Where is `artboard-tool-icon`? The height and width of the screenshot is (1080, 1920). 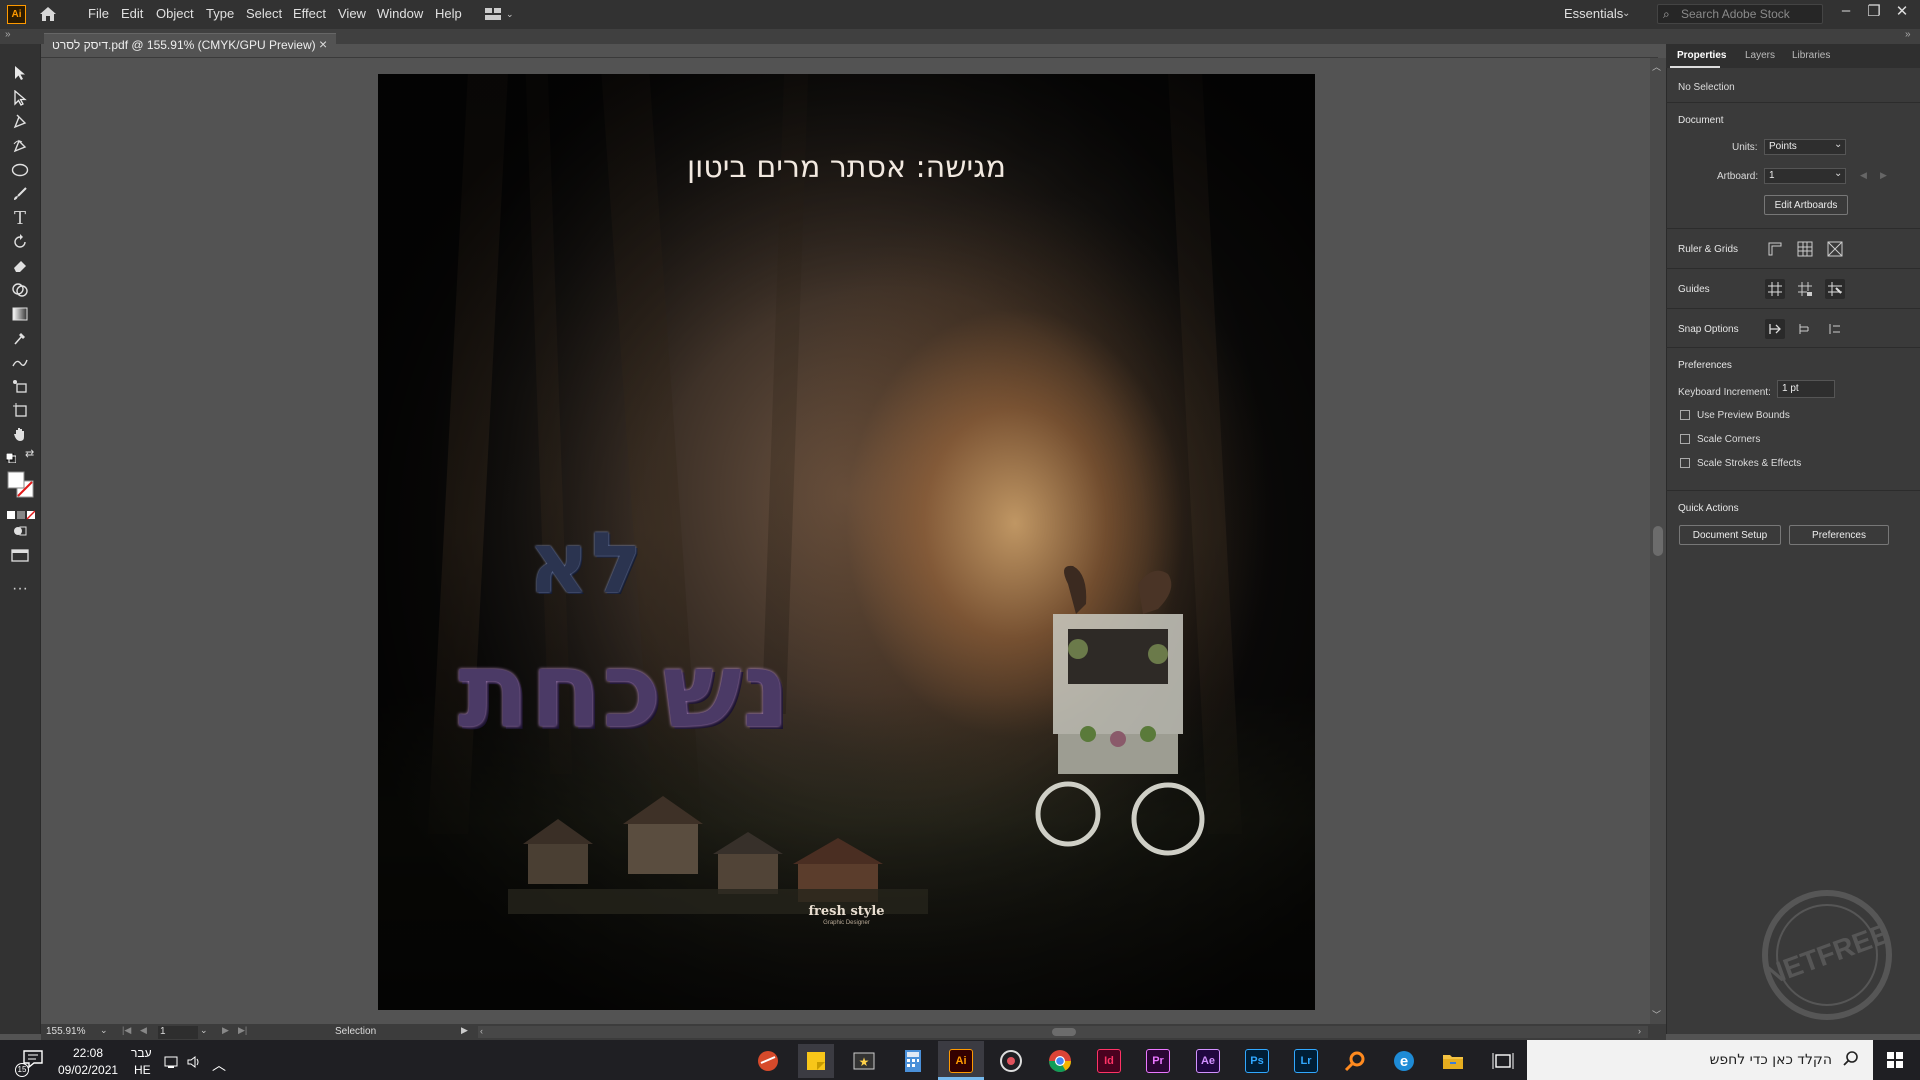
artboard-tool-icon is located at coordinates (20, 410).